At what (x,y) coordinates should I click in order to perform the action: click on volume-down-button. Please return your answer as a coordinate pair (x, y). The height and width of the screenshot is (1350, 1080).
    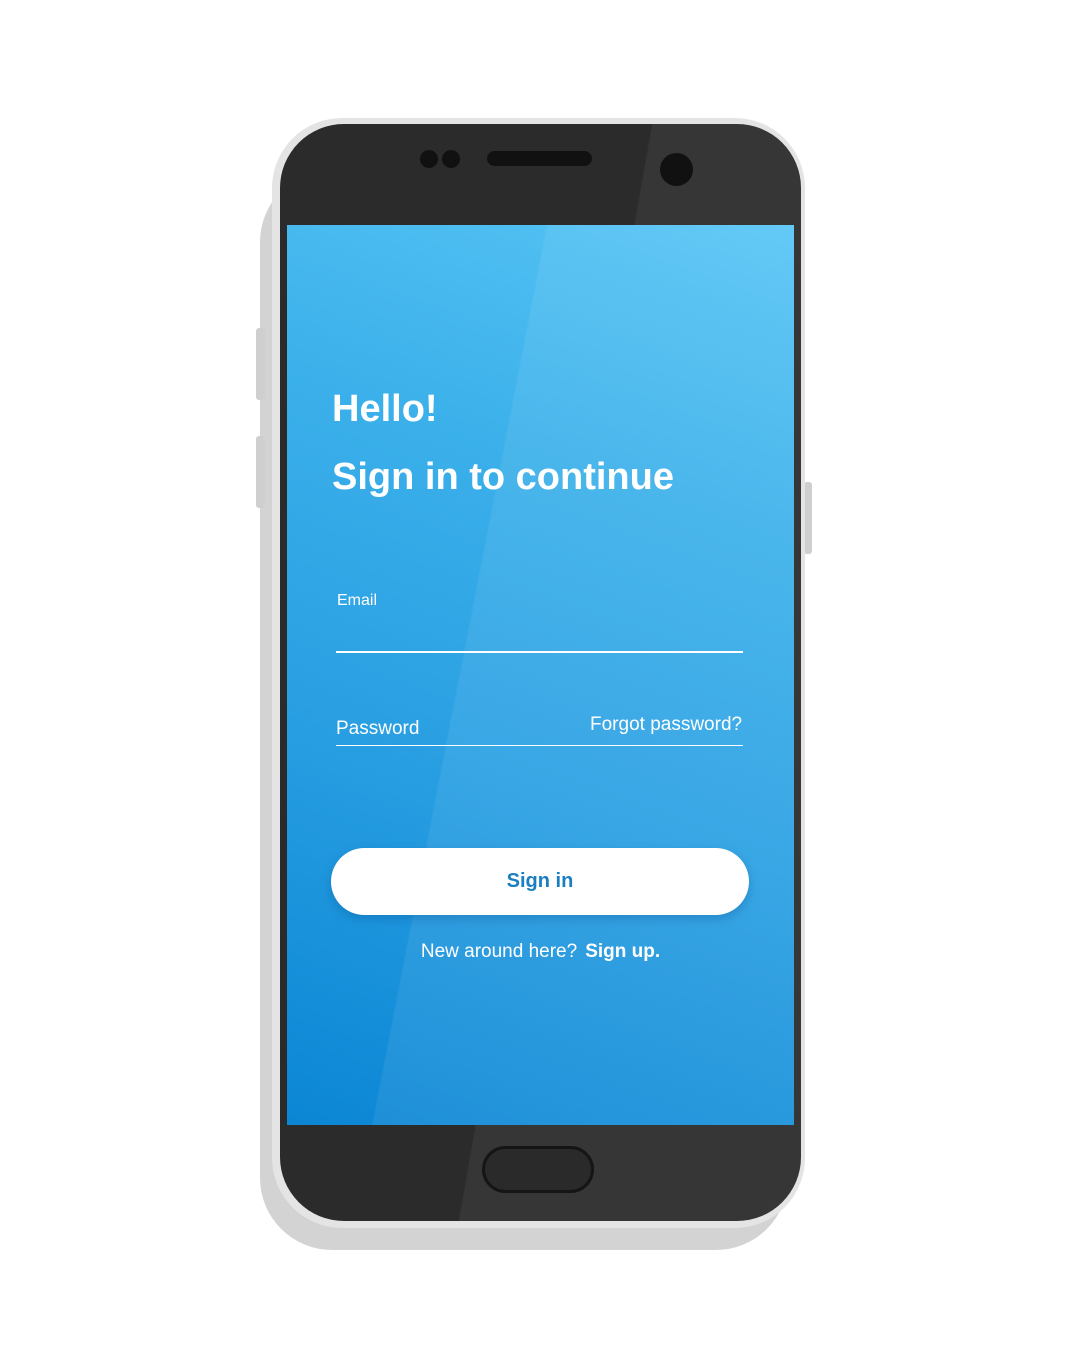
    Looking at the image, I should click on (260, 472).